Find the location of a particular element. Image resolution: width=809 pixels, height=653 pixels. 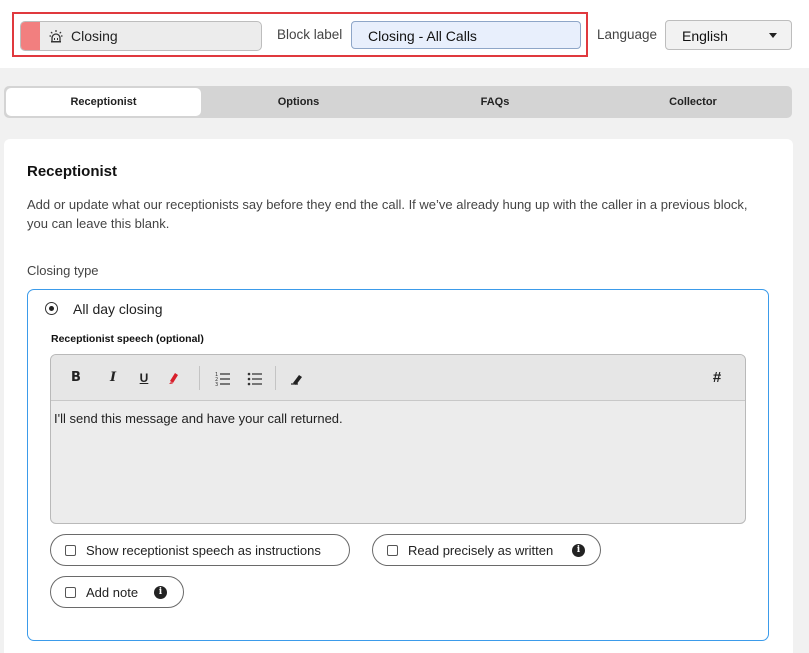

tab-collector: Collector is located at coordinates (693, 102).